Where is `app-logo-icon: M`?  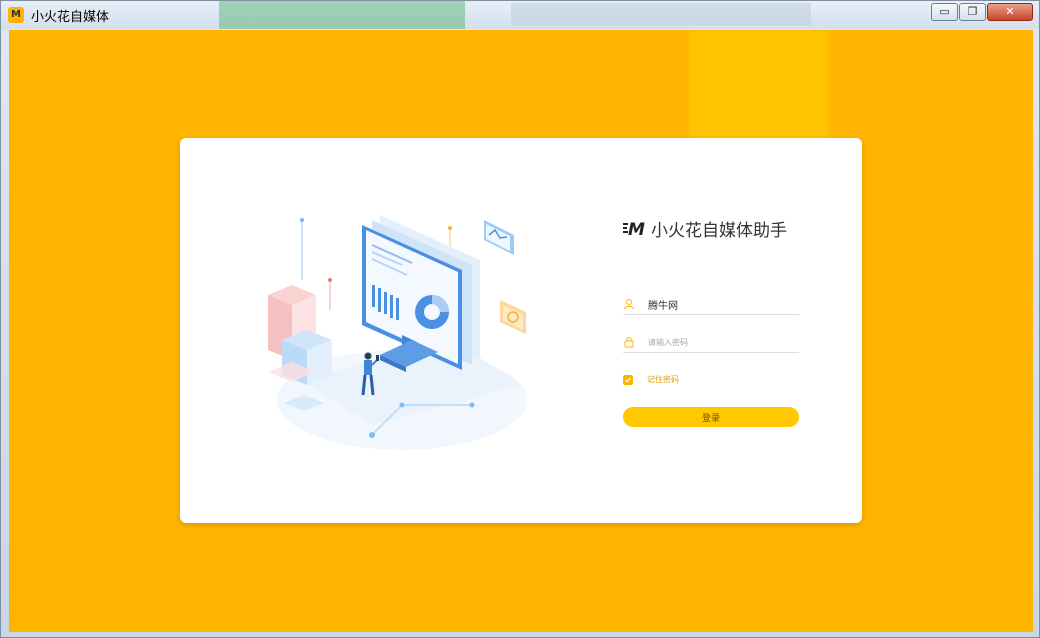 app-logo-icon: M is located at coordinates (16, 15).